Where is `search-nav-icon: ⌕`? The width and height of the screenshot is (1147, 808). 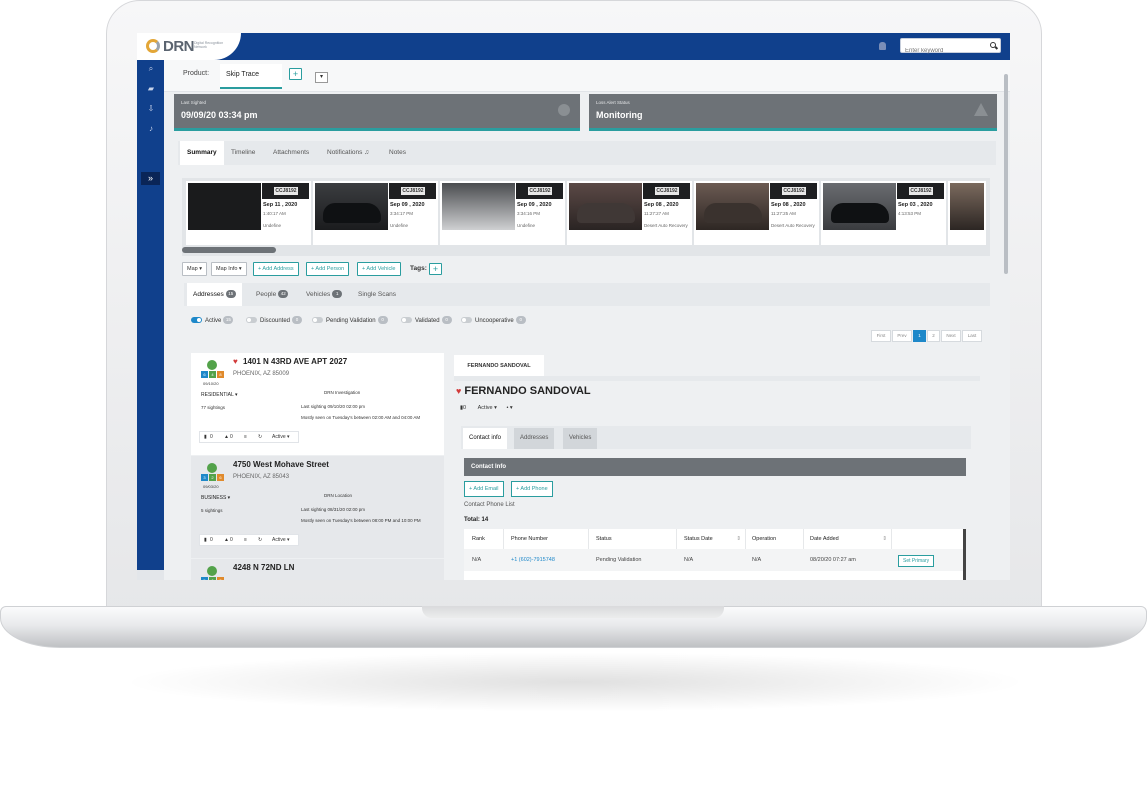
search-nav-icon: ⌕ is located at coordinates (151, 69).